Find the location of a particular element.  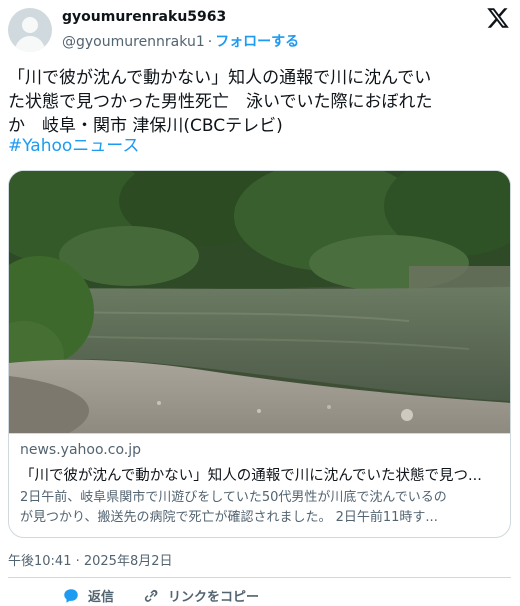

avatar is located at coordinates (30, 30).